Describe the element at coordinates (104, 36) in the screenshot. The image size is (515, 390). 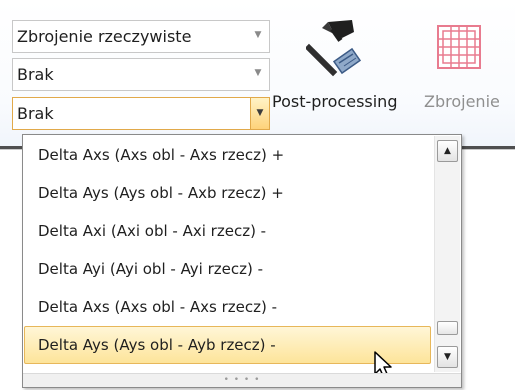
I see `combo-value: Zbrojenie rzeczywiste` at that location.